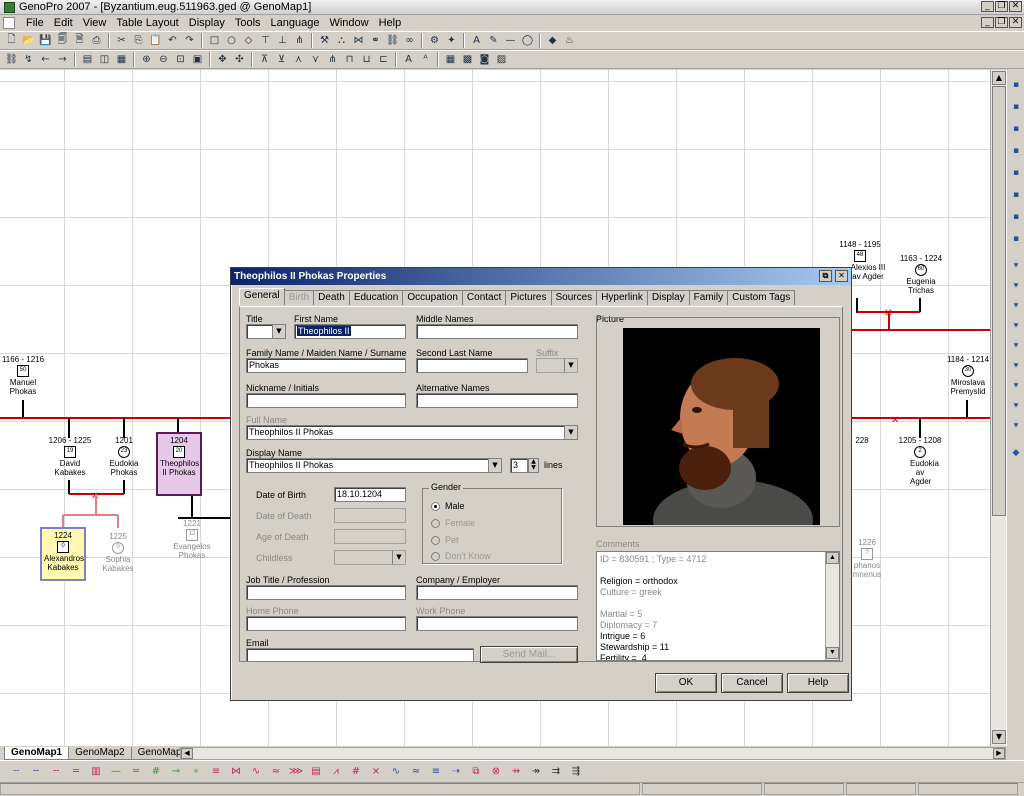  What do you see at coordinates (1016, 173) in the screenshot?
I see `side-tool-5-icon: ▪` at bounding box center [1016, 173].